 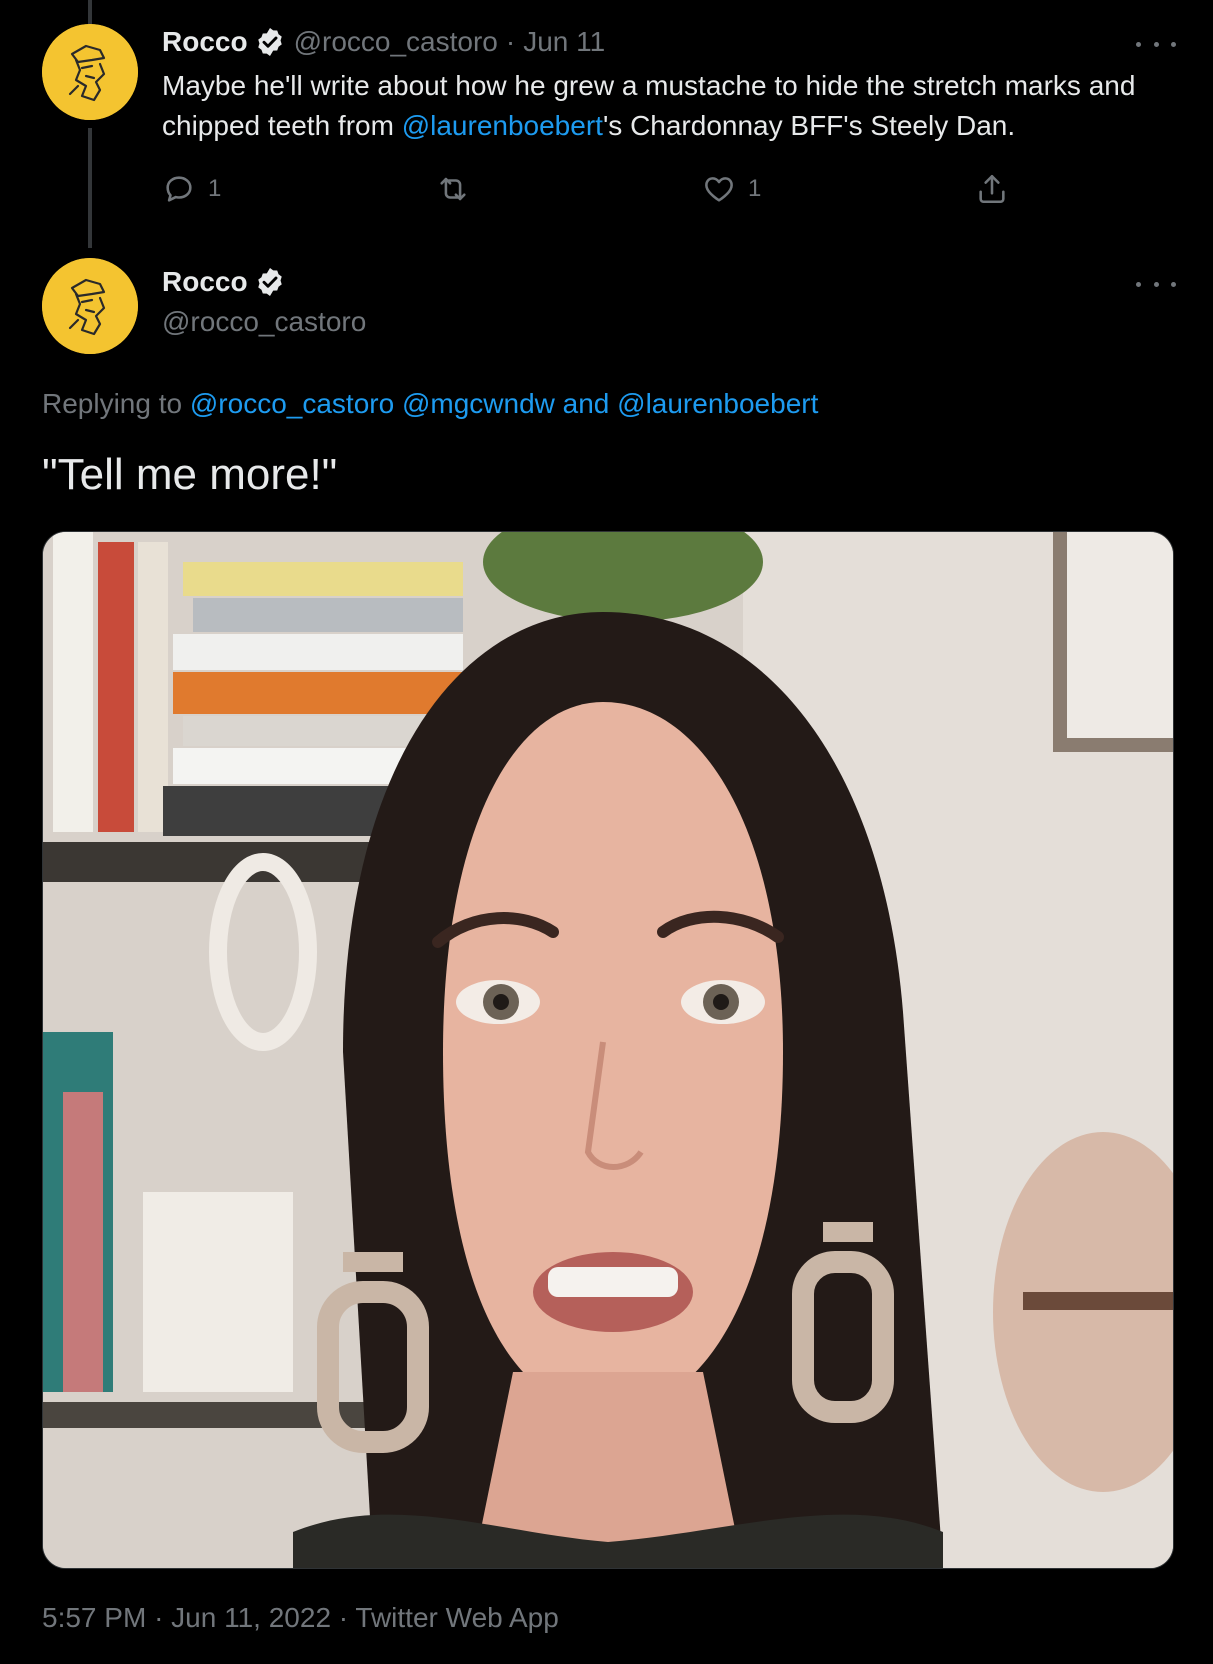 I want to click on tweet-time-link: 5:57 PM, so click(x=94, y=1617).